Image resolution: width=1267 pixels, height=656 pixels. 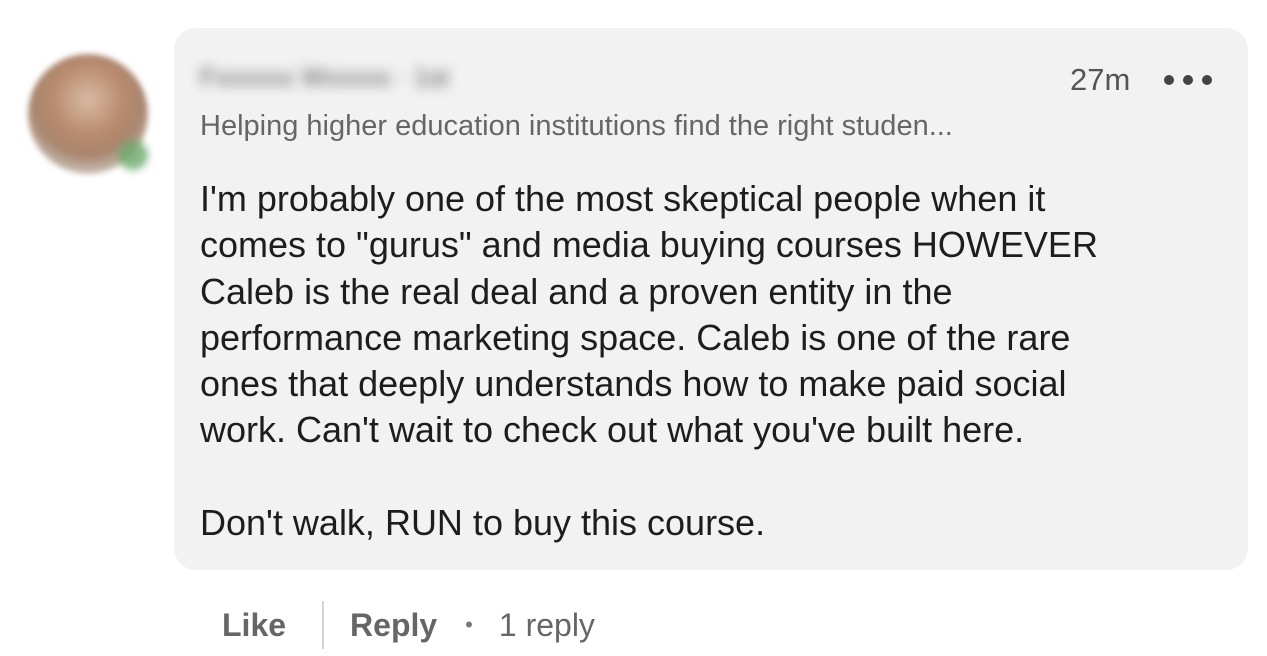 I want to click on reply-count-link: 1 reply, so click(x=547, y=625).